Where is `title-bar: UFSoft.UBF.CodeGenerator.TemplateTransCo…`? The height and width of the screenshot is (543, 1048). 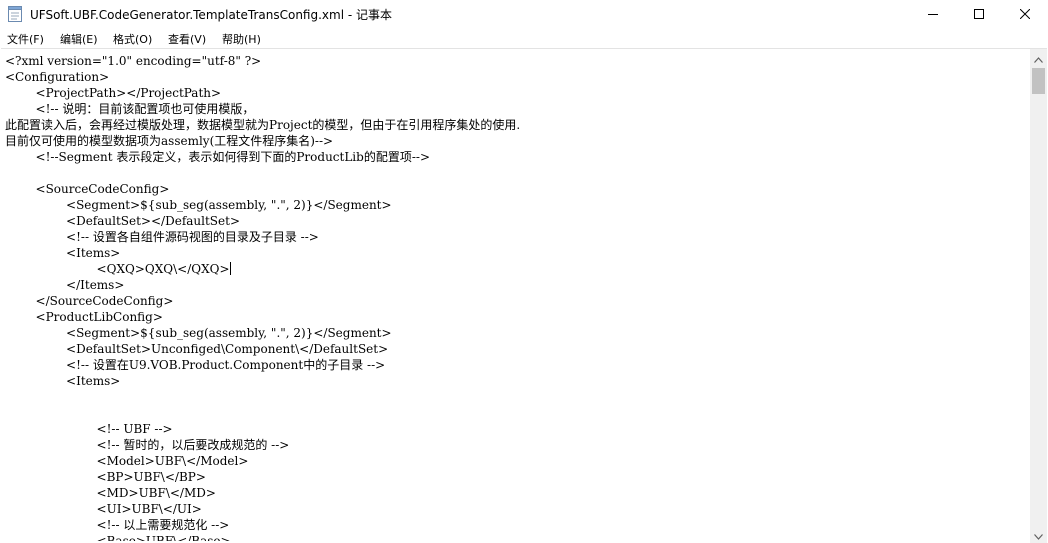 title-bar: UFSoft.UBF.CodeGenerator.TemplateTransCo… is located at coordinates (524, 14).